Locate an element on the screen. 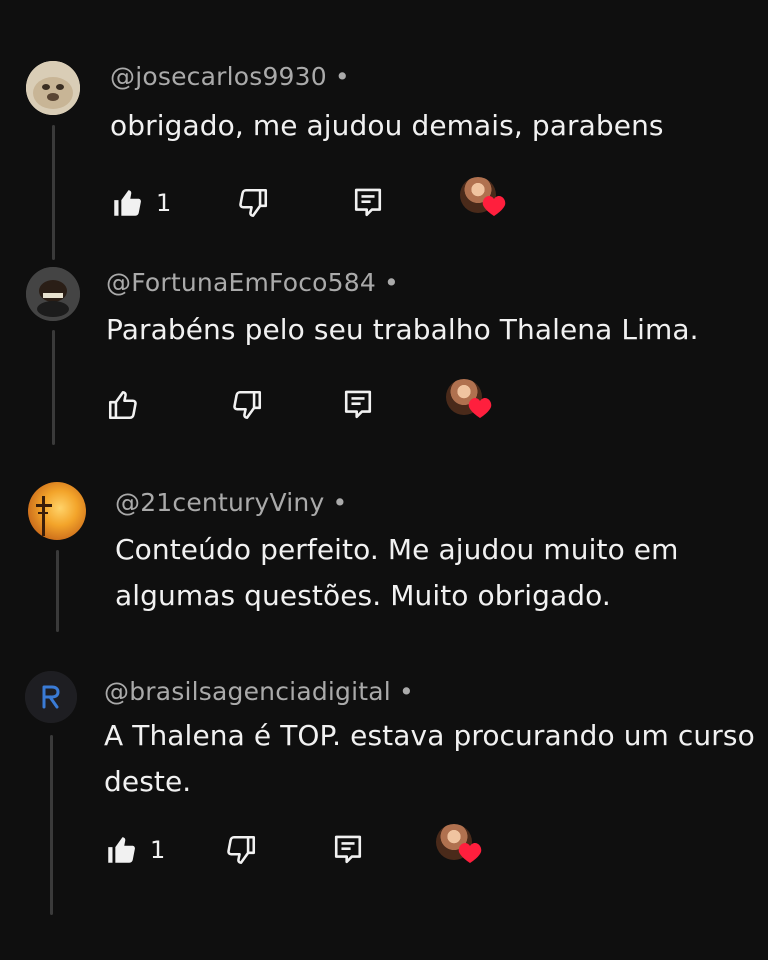 The width and height of the screenshot is (768, 960). comment-text-line: algumas questões. Muito obrigado. is located at coordinates (363, 595).